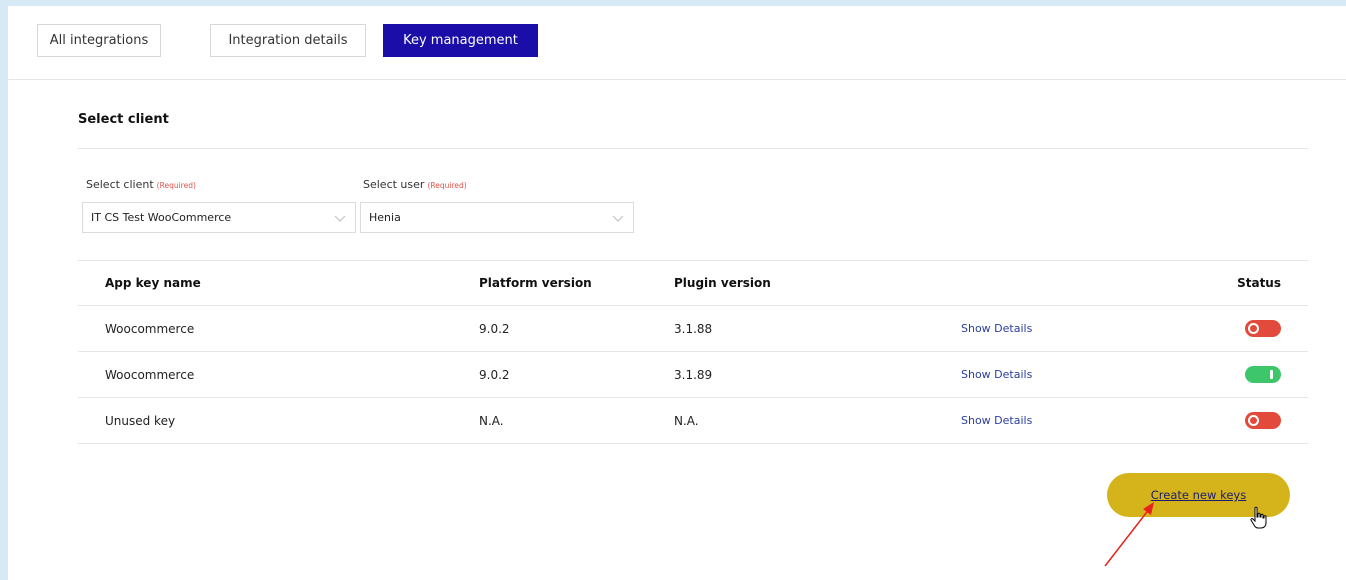 This screenshot has height=580, width=1346. What do you see at coordinates (497, 217) in the screenshot?
I see `user-select: Henia` at bounding box center [497, 217].